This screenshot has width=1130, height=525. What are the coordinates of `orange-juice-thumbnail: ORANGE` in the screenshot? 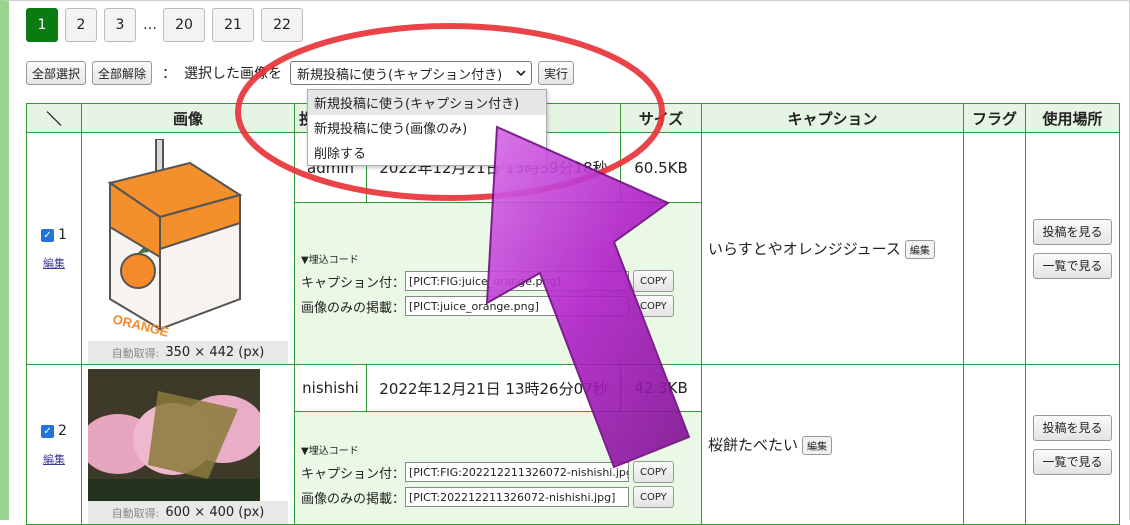 It's located at (190, 239).